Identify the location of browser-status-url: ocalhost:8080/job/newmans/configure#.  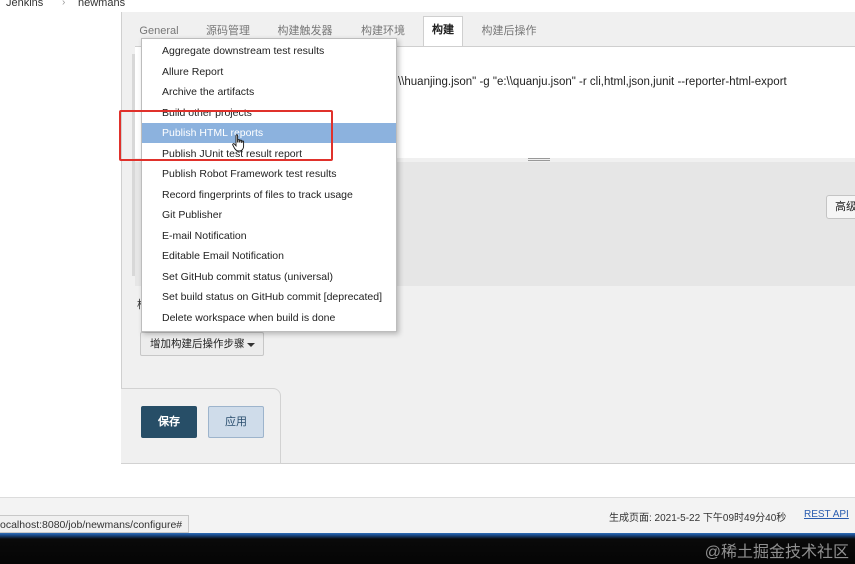
(95, 524).